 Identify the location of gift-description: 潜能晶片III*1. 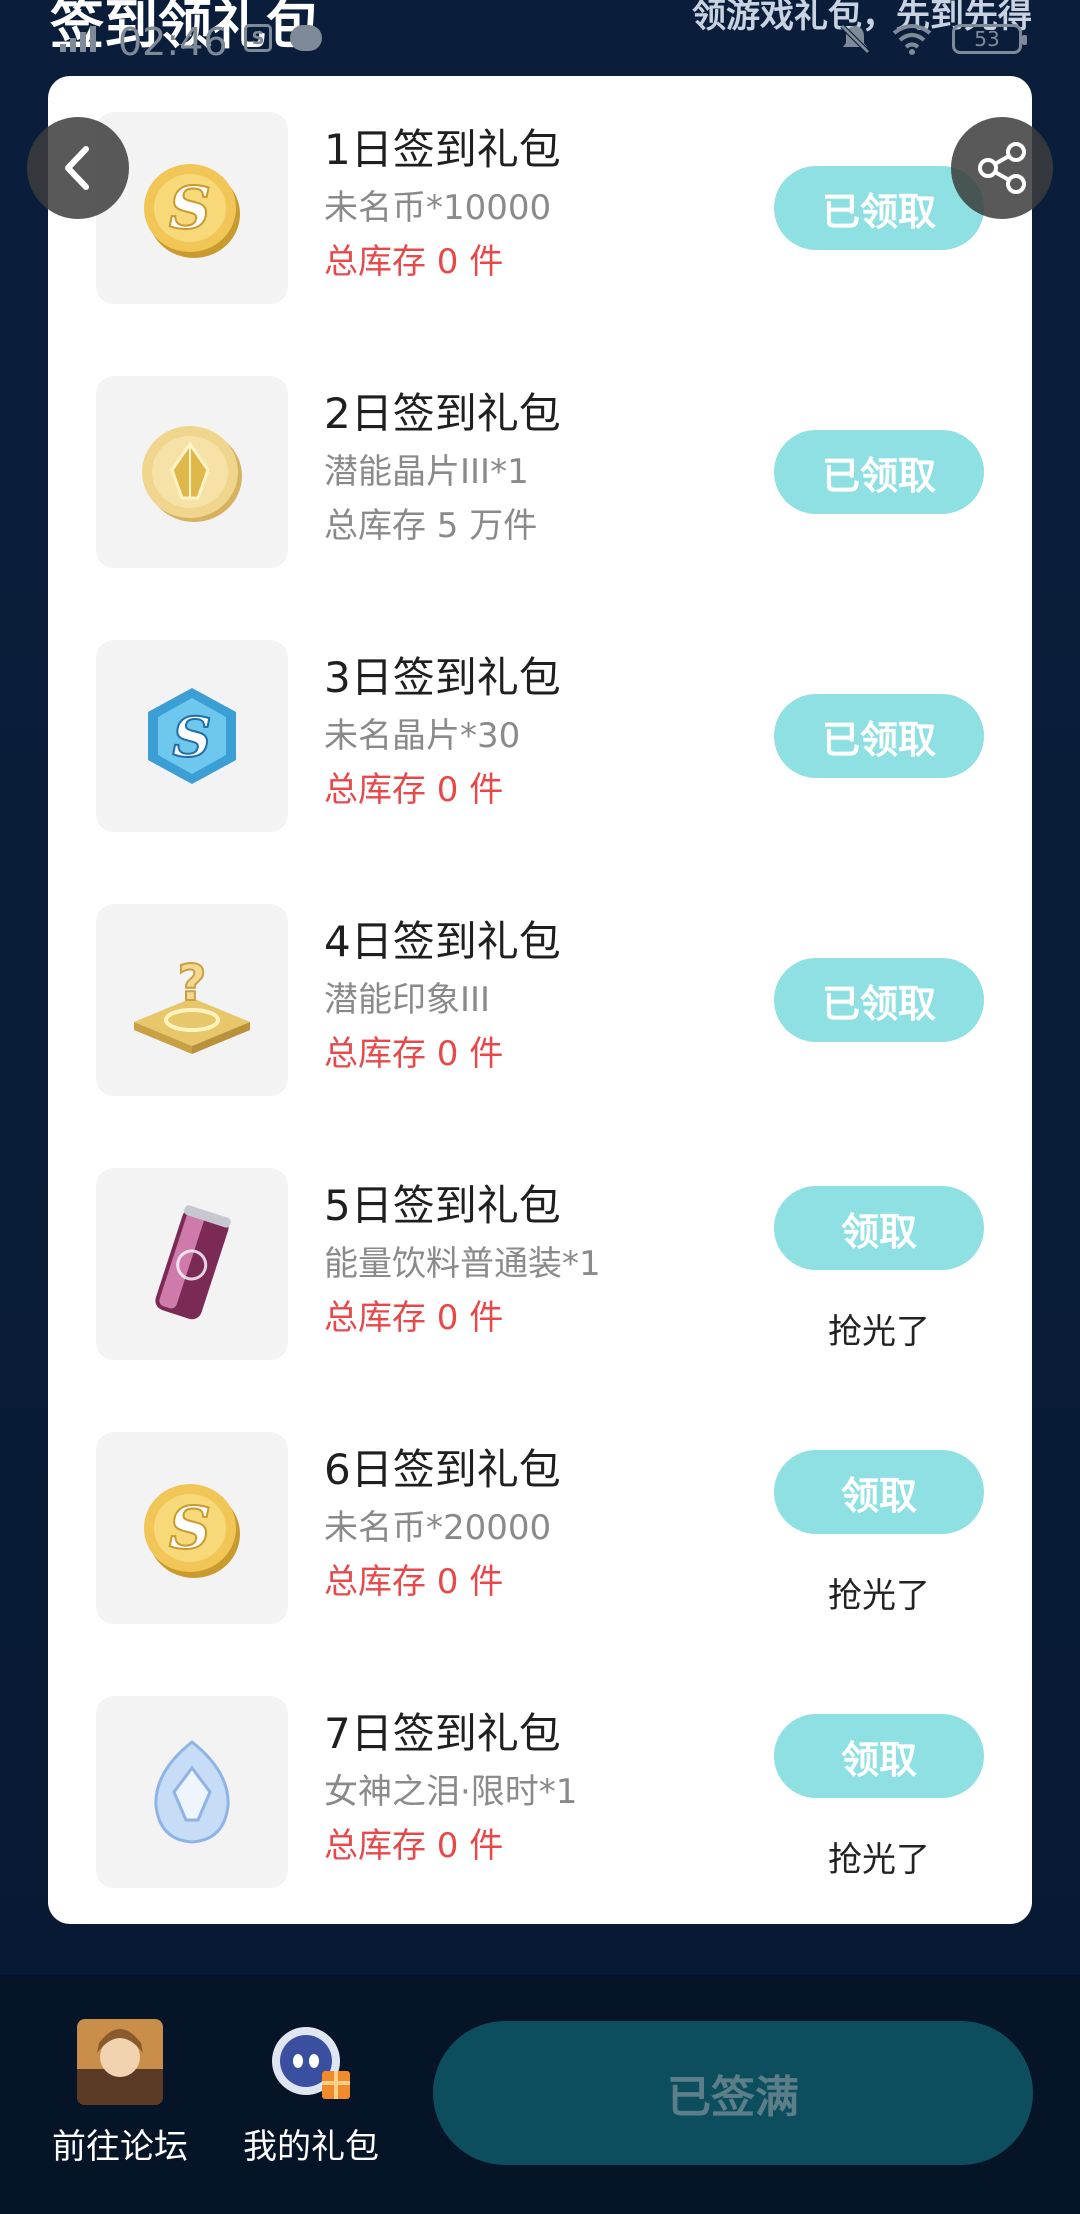
(426, 472).